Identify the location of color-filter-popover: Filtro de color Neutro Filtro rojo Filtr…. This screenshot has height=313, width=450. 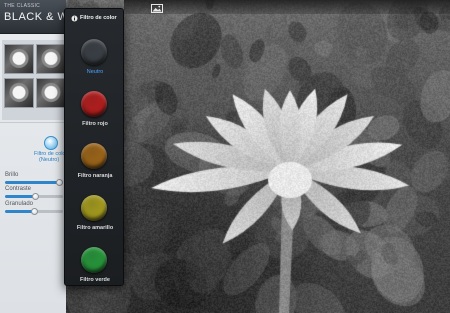
(94, 147).